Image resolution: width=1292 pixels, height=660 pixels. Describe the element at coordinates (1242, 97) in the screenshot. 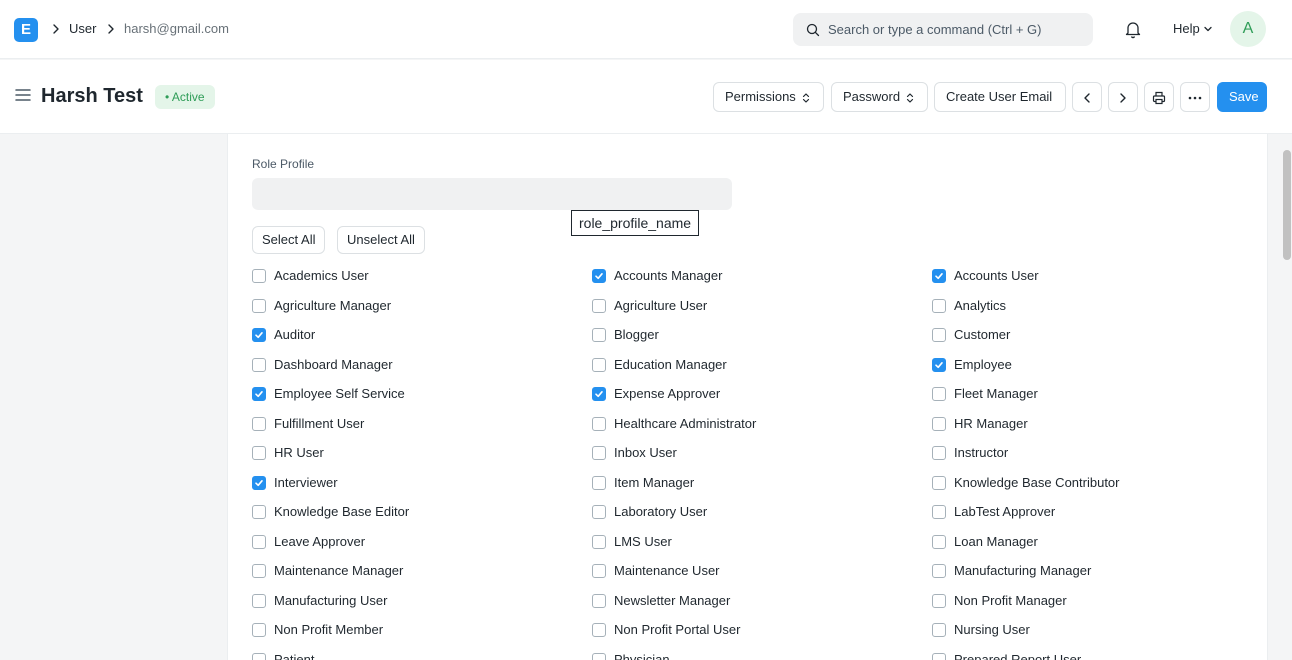

I see `save-button: Save` at that location.